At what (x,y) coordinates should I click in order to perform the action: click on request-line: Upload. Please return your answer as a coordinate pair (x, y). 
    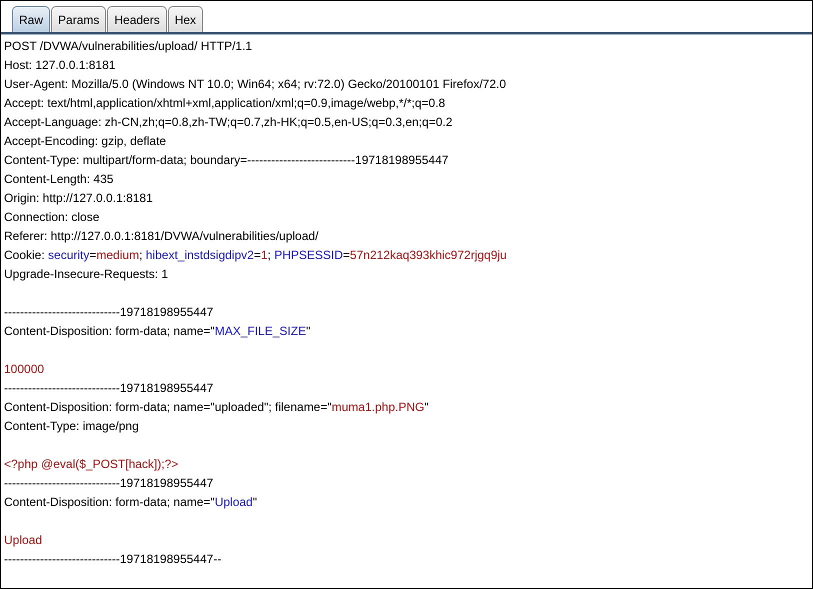
    Looking at the image, I should click on (24, 540).